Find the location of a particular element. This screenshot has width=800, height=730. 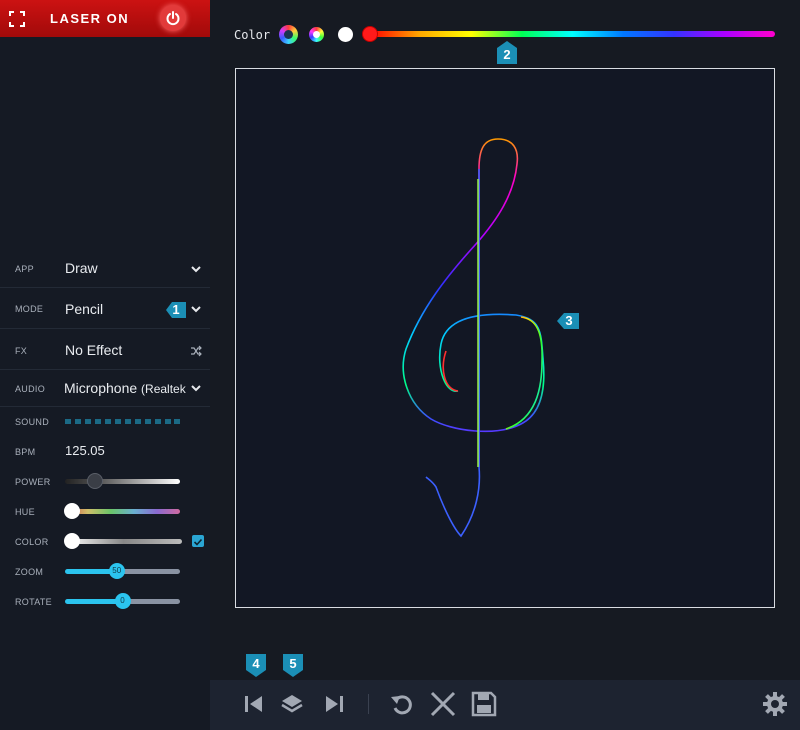

check-icon is located at coordinates (198, 542).